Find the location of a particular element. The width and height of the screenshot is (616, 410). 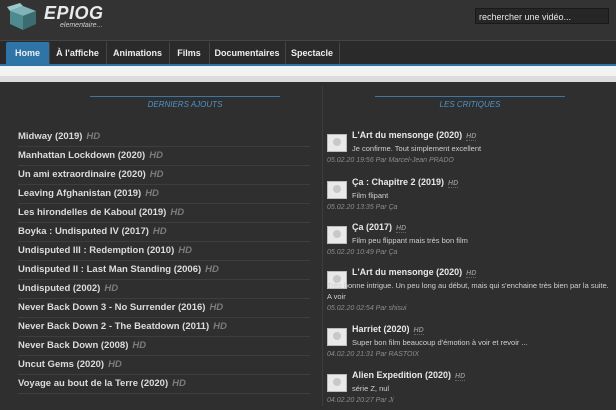

movie-title: Never Back Down 2 - The Beatdown (2011) is located at coordinates (113, 326).